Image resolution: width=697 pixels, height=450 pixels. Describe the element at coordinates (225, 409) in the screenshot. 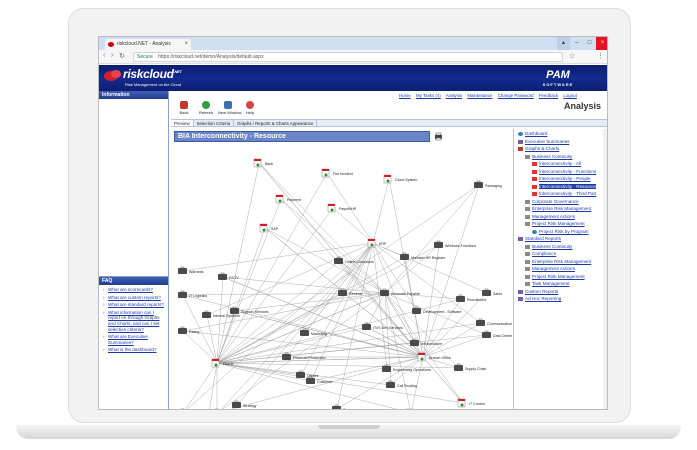

I see `graph-node-briefcase: Research` at that location.